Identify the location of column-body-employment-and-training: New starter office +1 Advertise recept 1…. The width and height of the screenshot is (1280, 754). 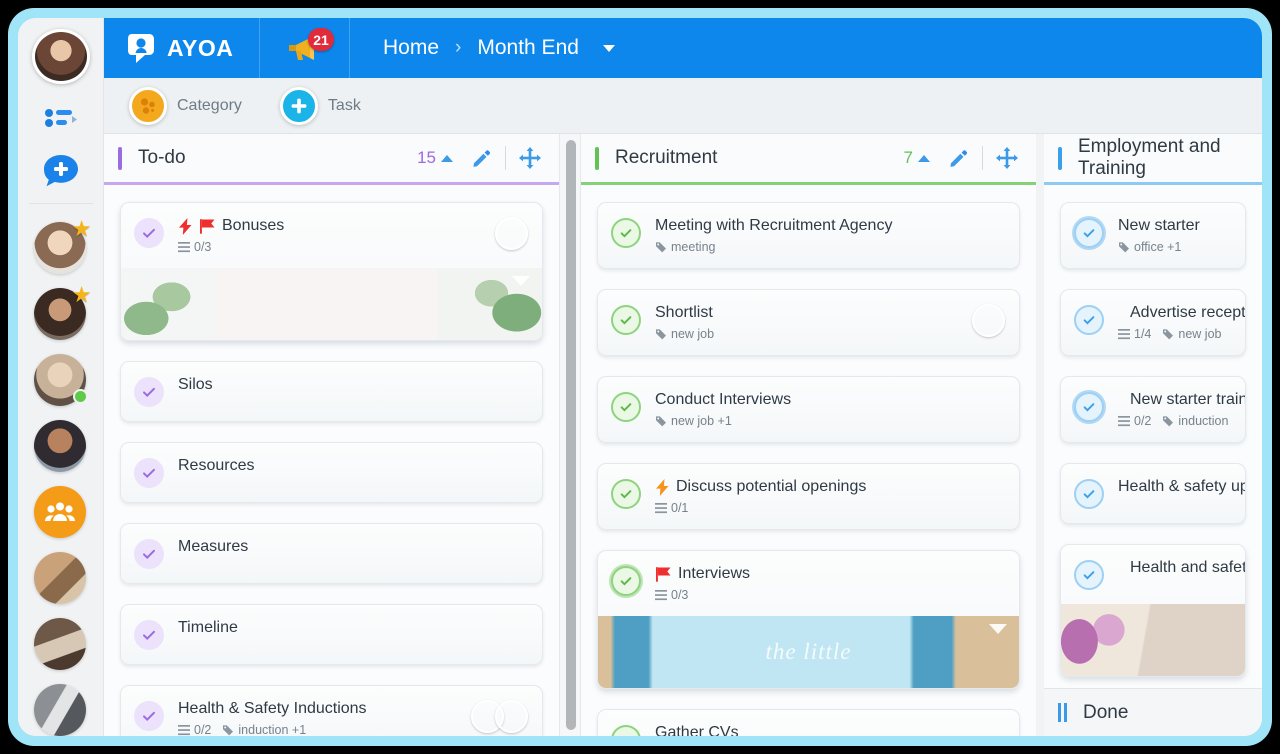
(1153, 436).